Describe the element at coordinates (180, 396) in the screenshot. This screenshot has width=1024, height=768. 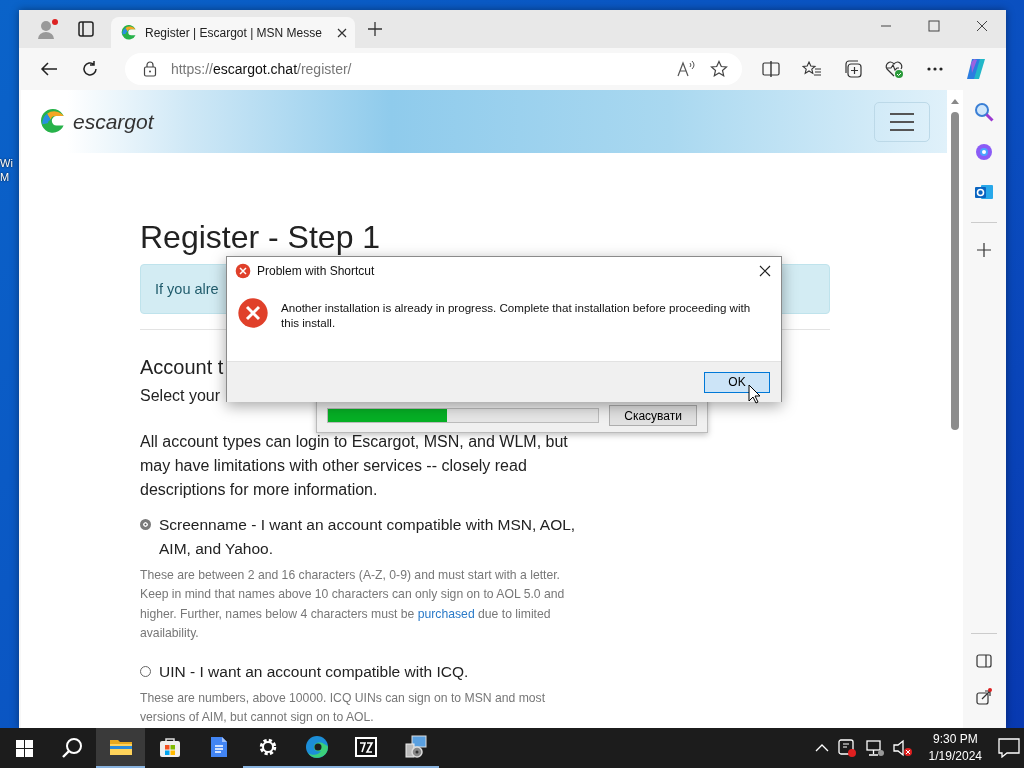
I see `select-prompt: Select your` at that location.